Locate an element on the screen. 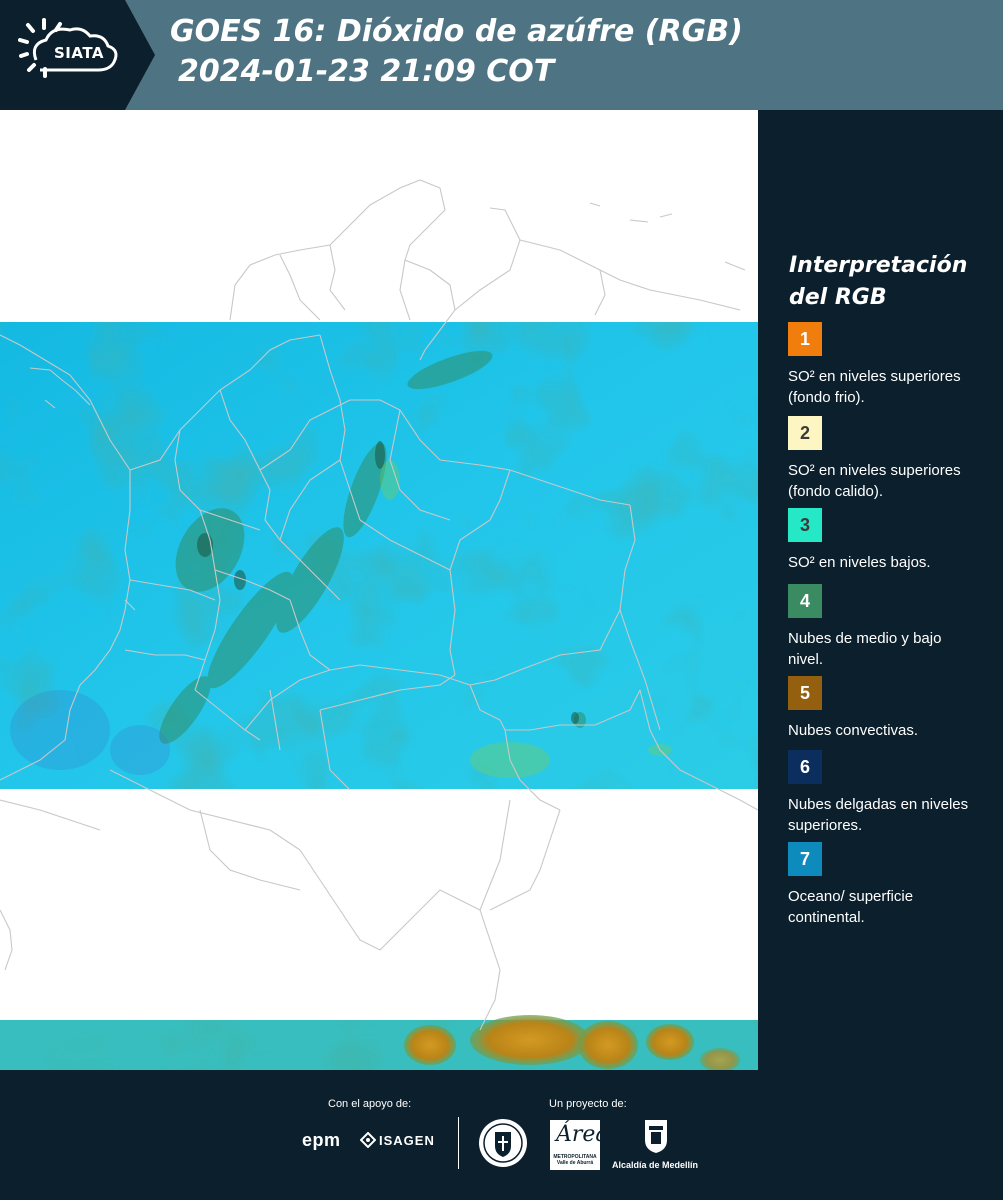 Image resolution: width=1003 pixels, height=1200 pixels. legend-label-1: SO² en niveles superiores (fondo frio). is located at coordinates (874, 387).